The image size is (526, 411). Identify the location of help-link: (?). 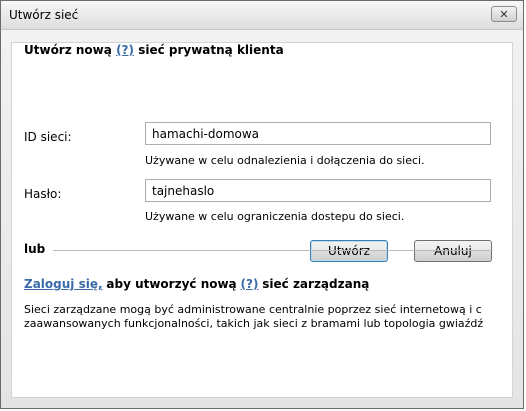
(125, 50).